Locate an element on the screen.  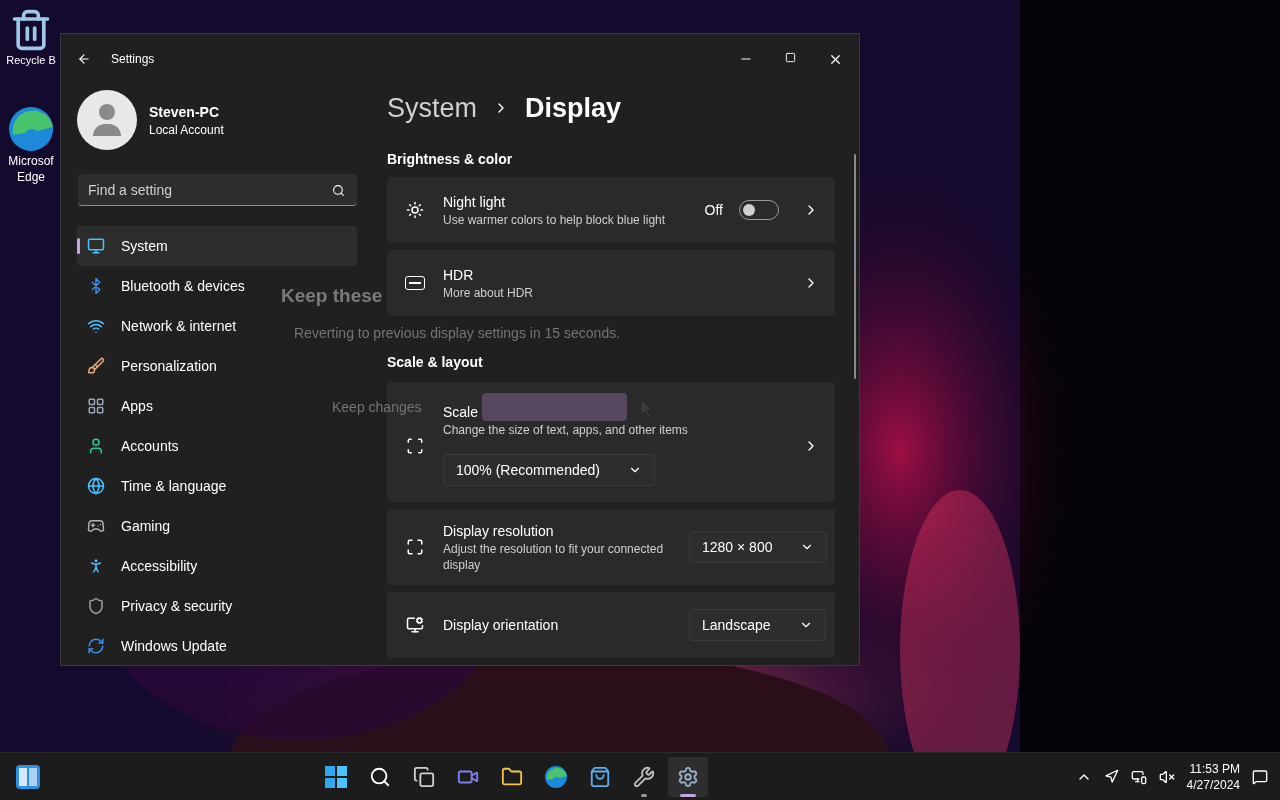
nav-item: Windows Update is located at coordinates (156, 645).